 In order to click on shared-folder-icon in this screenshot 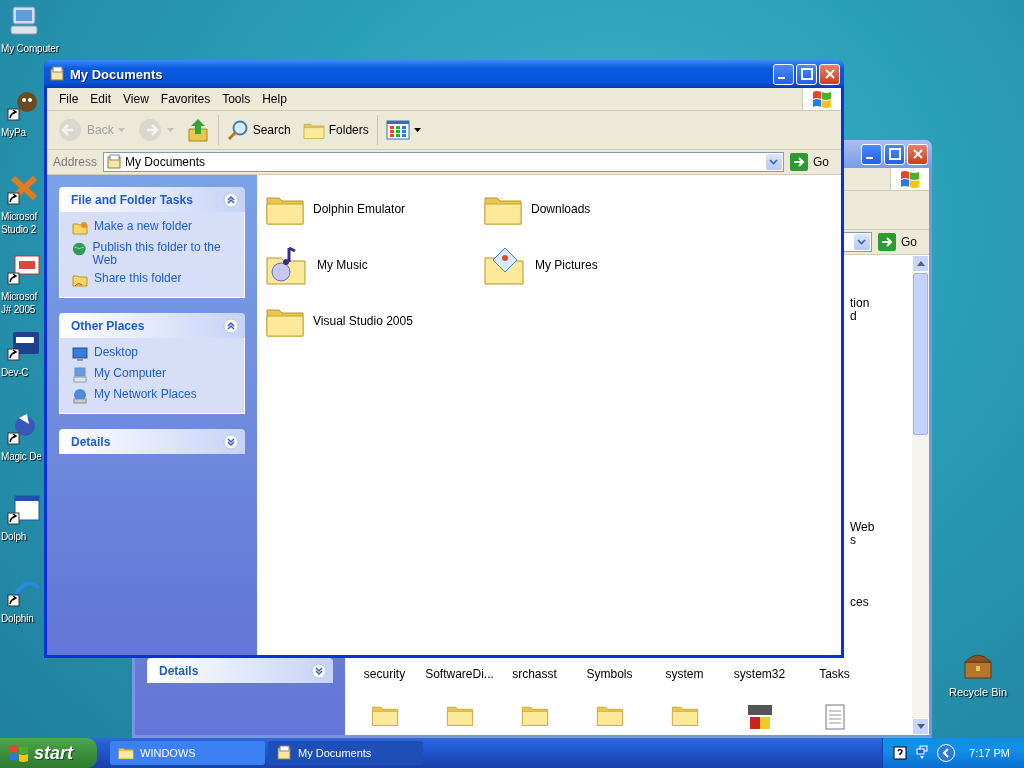, I will do `click(80, 280)`.